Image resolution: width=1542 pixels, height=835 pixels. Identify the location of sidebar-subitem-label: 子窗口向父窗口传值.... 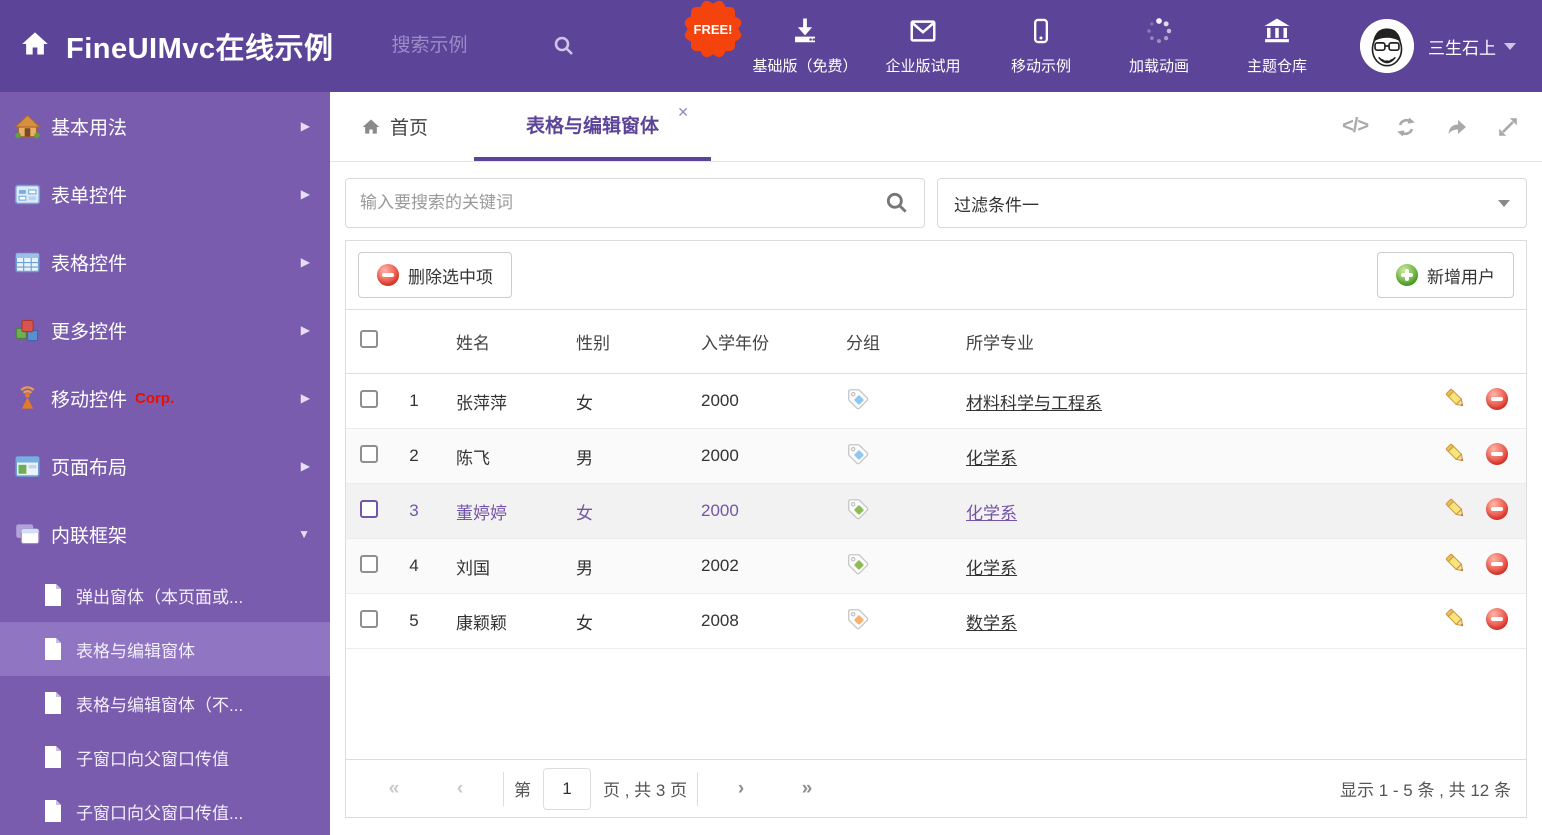
(160, 813).